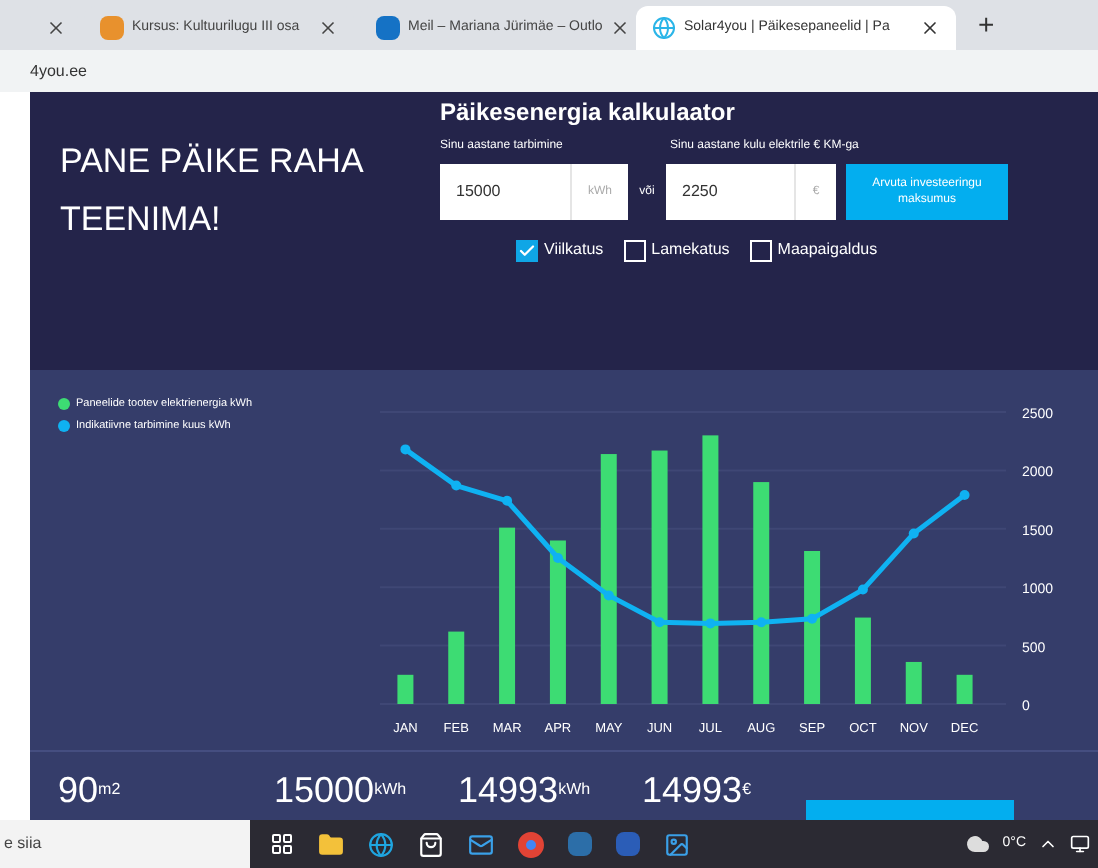 This screenshot has height=868, width=1098. I want to click on task-view-icon, so click(282, 844).